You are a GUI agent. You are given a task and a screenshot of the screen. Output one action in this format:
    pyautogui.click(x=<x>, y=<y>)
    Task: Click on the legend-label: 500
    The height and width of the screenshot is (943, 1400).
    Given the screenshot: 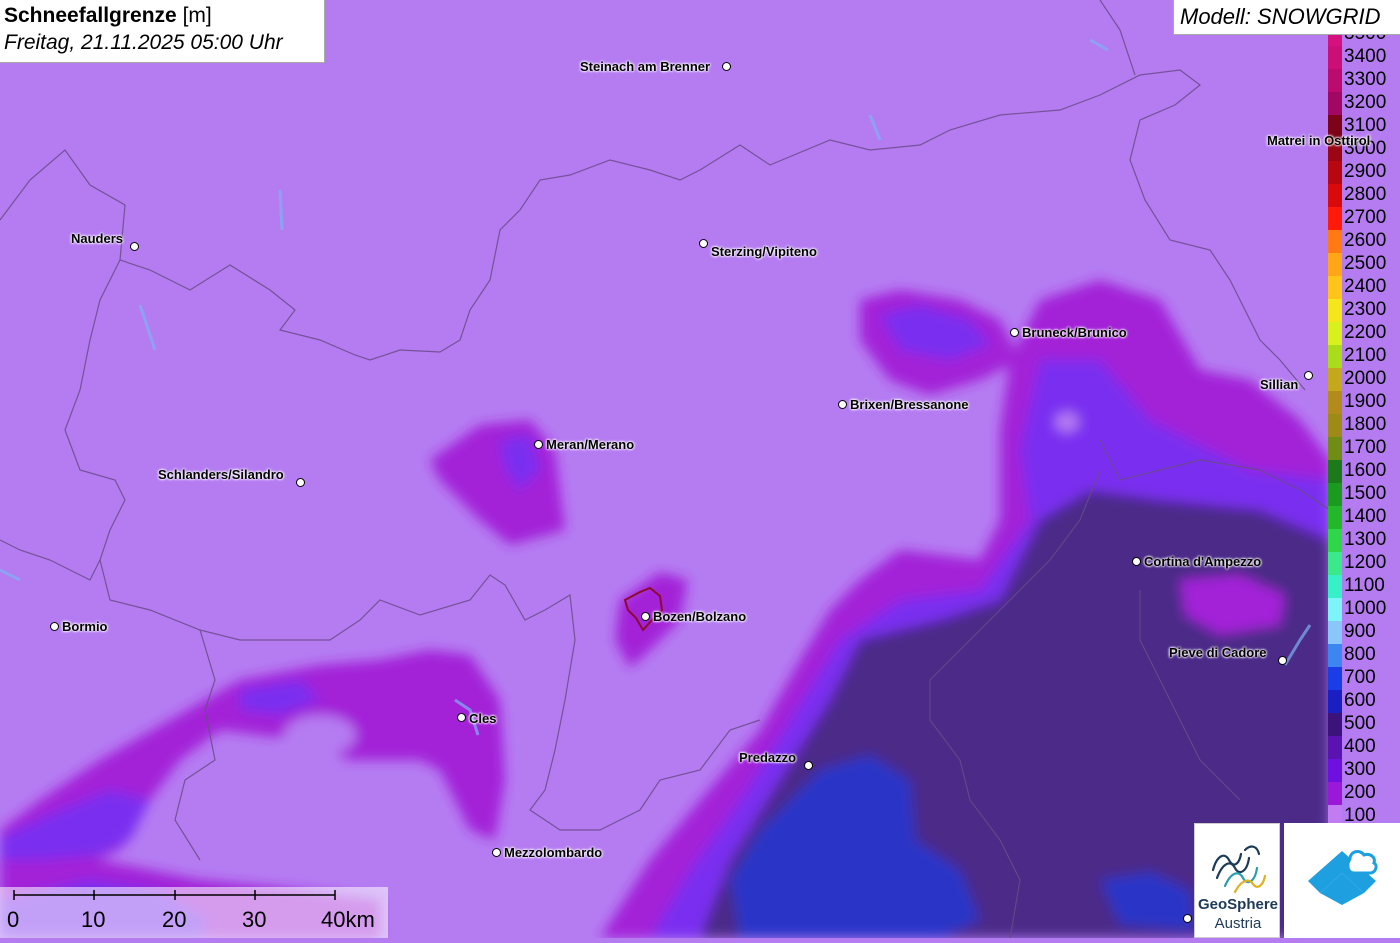 What is the action you would take?
    pyautogui.click(x=1360, y=723)
    